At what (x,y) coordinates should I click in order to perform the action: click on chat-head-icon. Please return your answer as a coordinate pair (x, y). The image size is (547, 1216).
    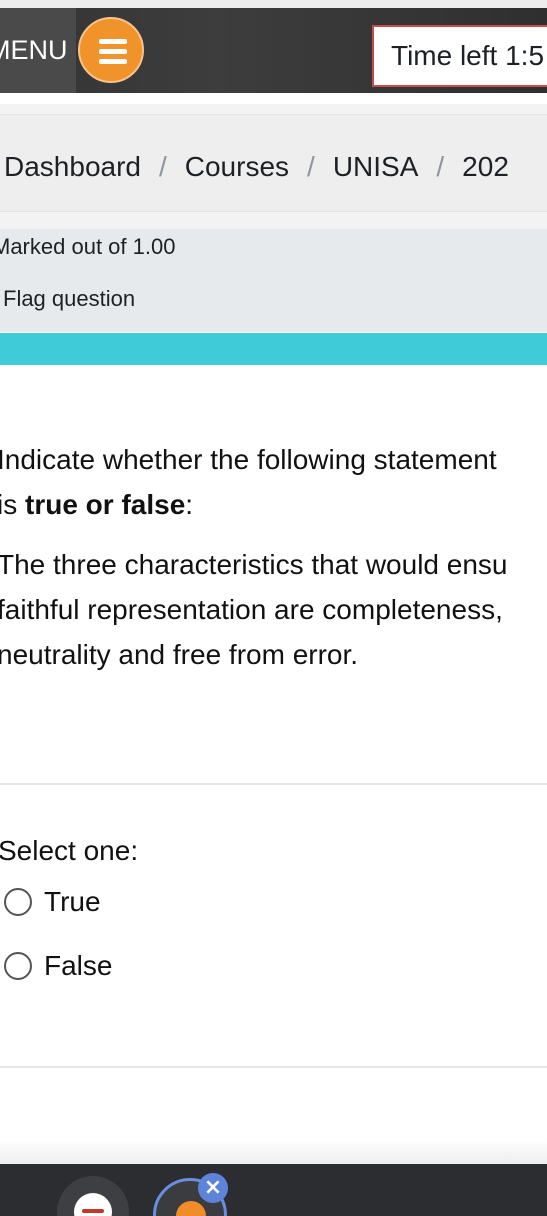
    Looking at the image, I should click on (93, 1196).